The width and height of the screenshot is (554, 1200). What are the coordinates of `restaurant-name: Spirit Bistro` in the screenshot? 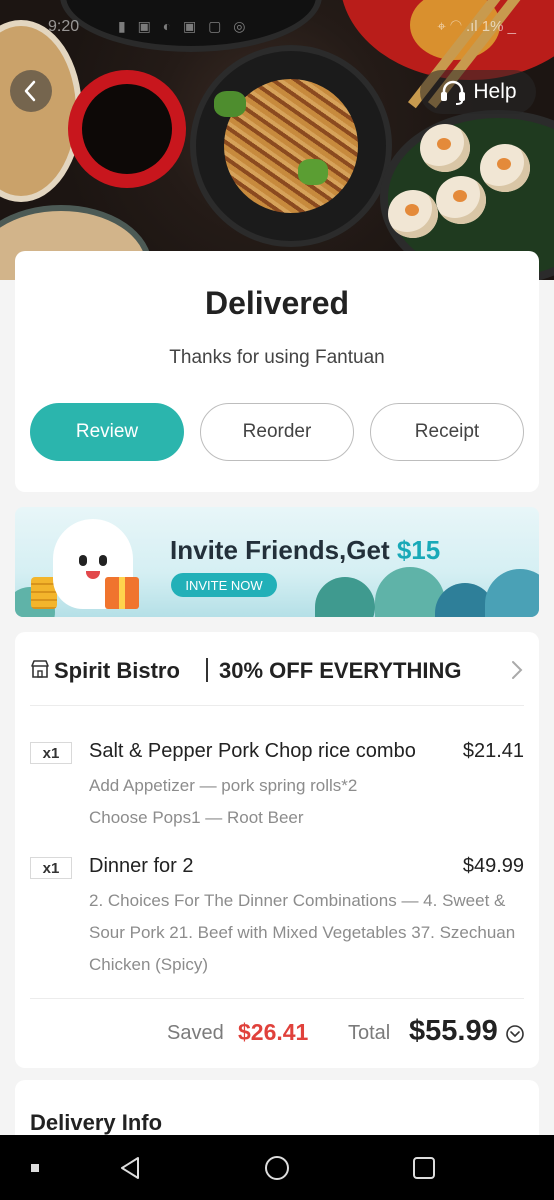 It's located at (117, 670).